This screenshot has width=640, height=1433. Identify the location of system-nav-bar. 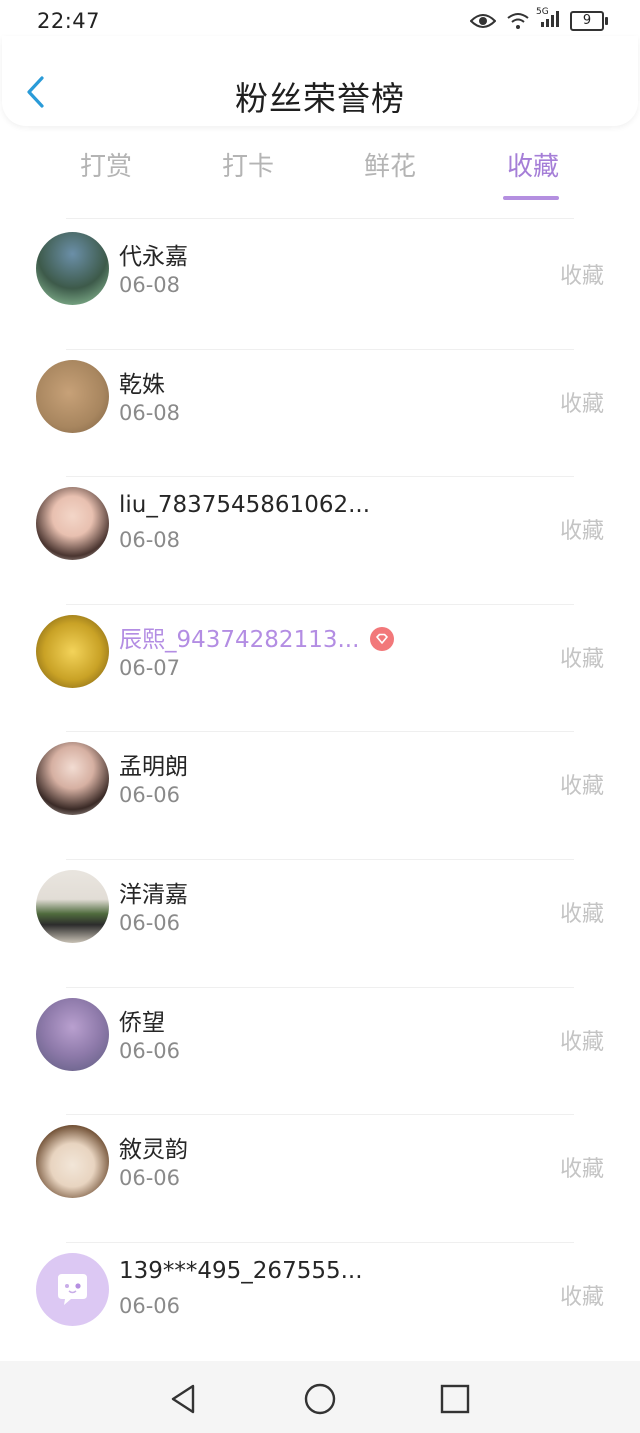
(320, 1397).